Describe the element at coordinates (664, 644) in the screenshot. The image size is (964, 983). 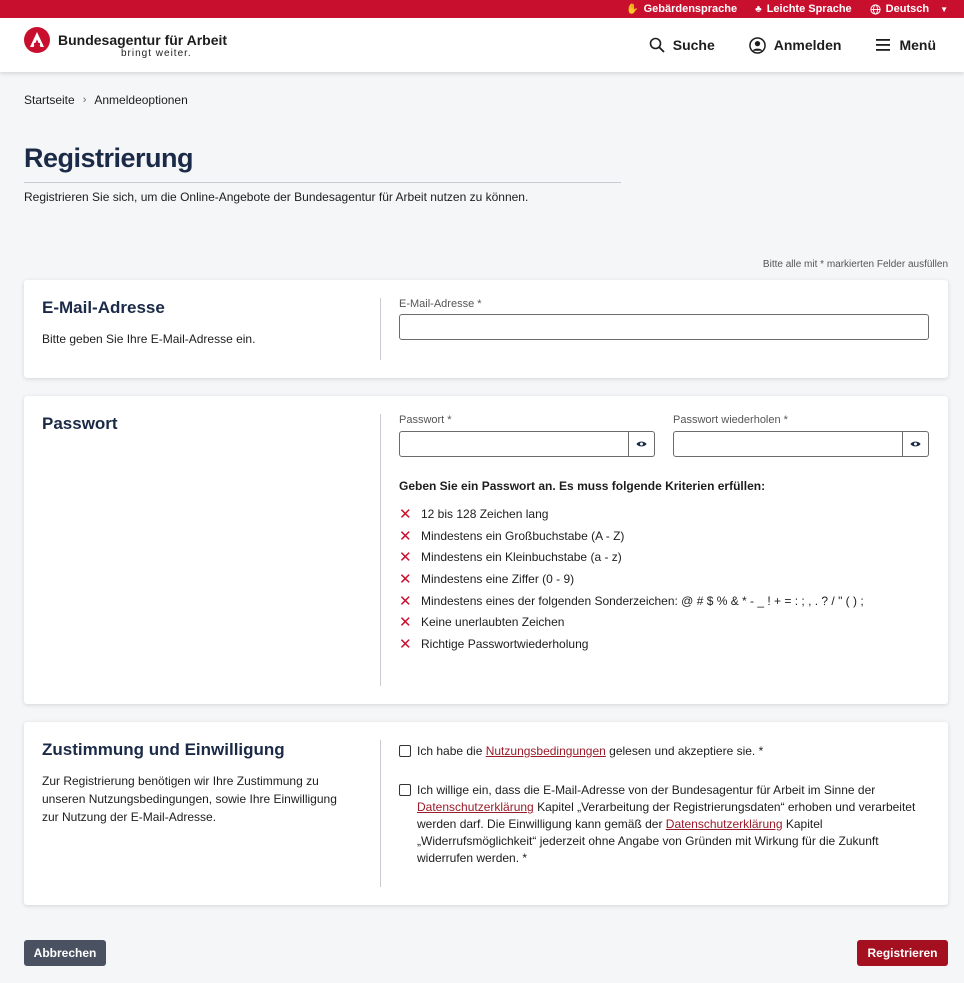
I see `criteria-item: ✕ Richtige Passwortwiederholung` at that location.